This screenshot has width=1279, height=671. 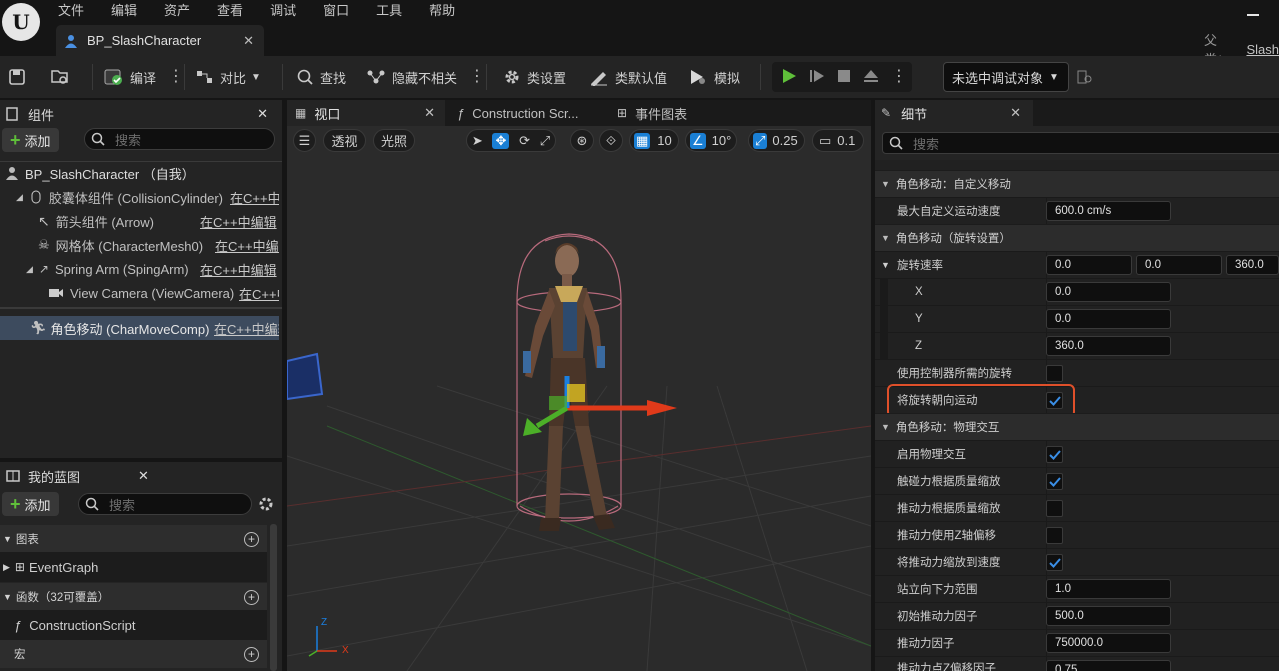 What do you see at coordinates (477, 141) in the screenshot?
I see `select-icon: ➤` at bounding box center [477, 141].